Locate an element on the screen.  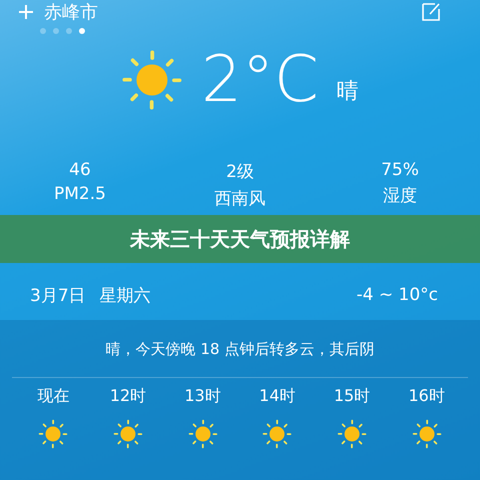
stat-label: PM2.5 is located at coordinates (80, 194).